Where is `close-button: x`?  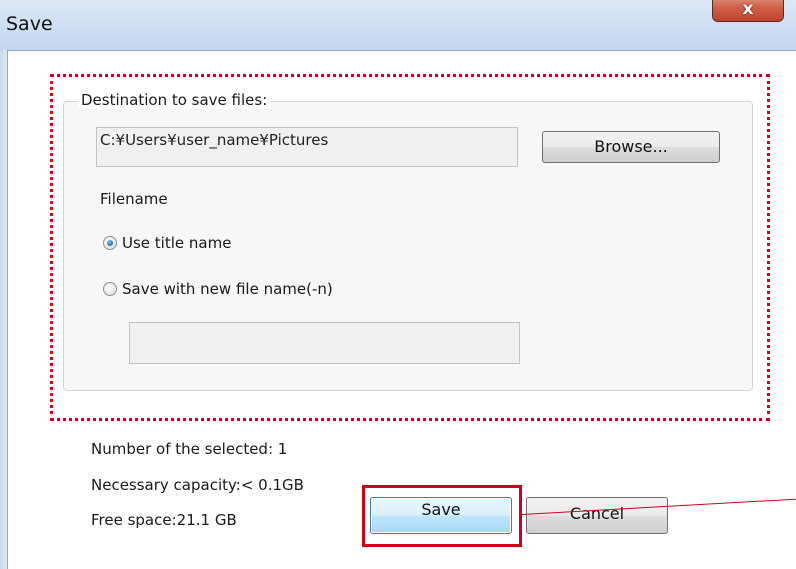 close-button: x is located at coordinates (748, 11).